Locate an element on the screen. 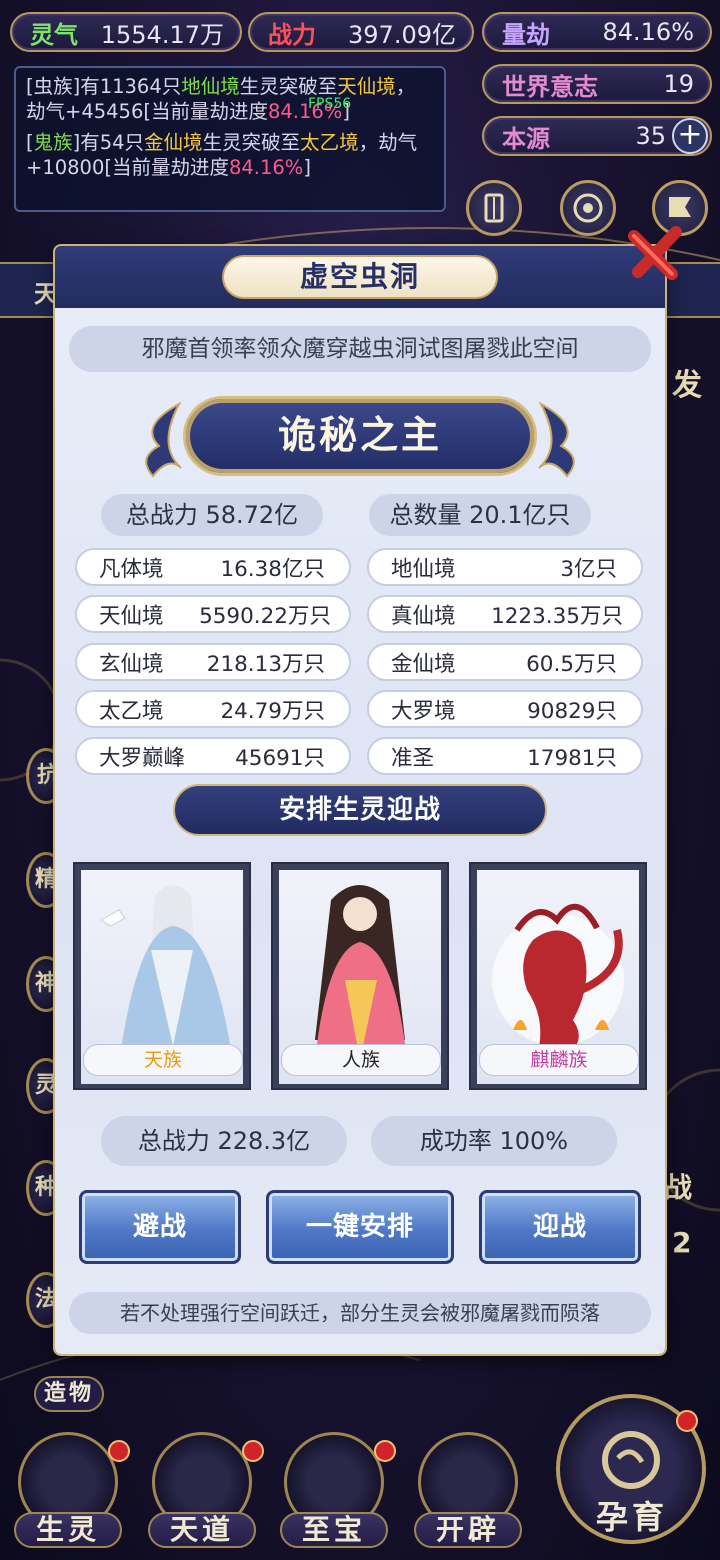 This screenshot has width=720, height=1560. right-side-label-fa: 发 is located at coordinates (687, 385).